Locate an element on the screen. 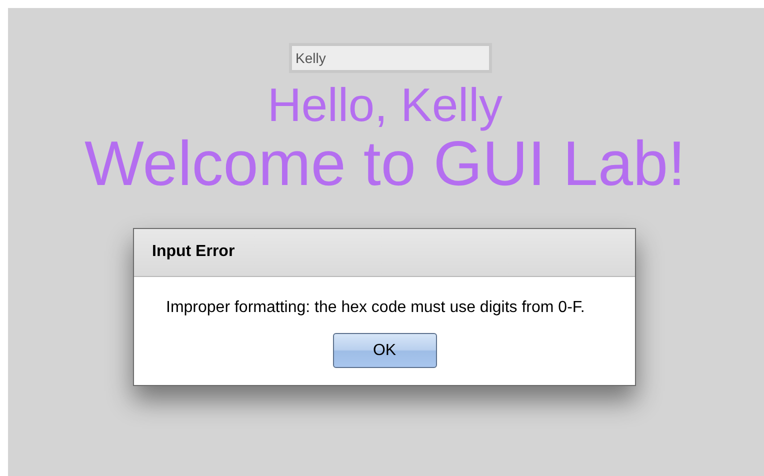 This screenshot has height=476, width=764. ok-button: OK is located at coordinates (384, 350).